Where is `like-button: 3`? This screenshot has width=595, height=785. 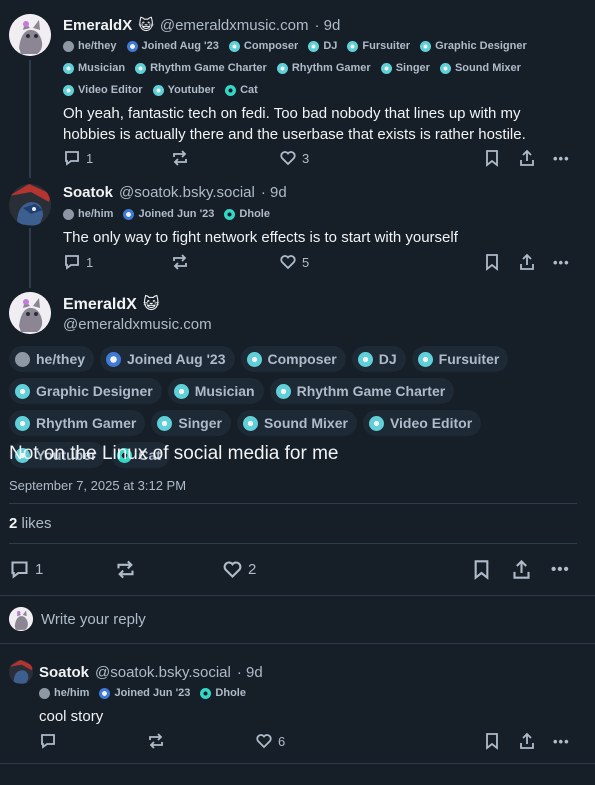
like-button: 3 is located at coordinates (294, 158).